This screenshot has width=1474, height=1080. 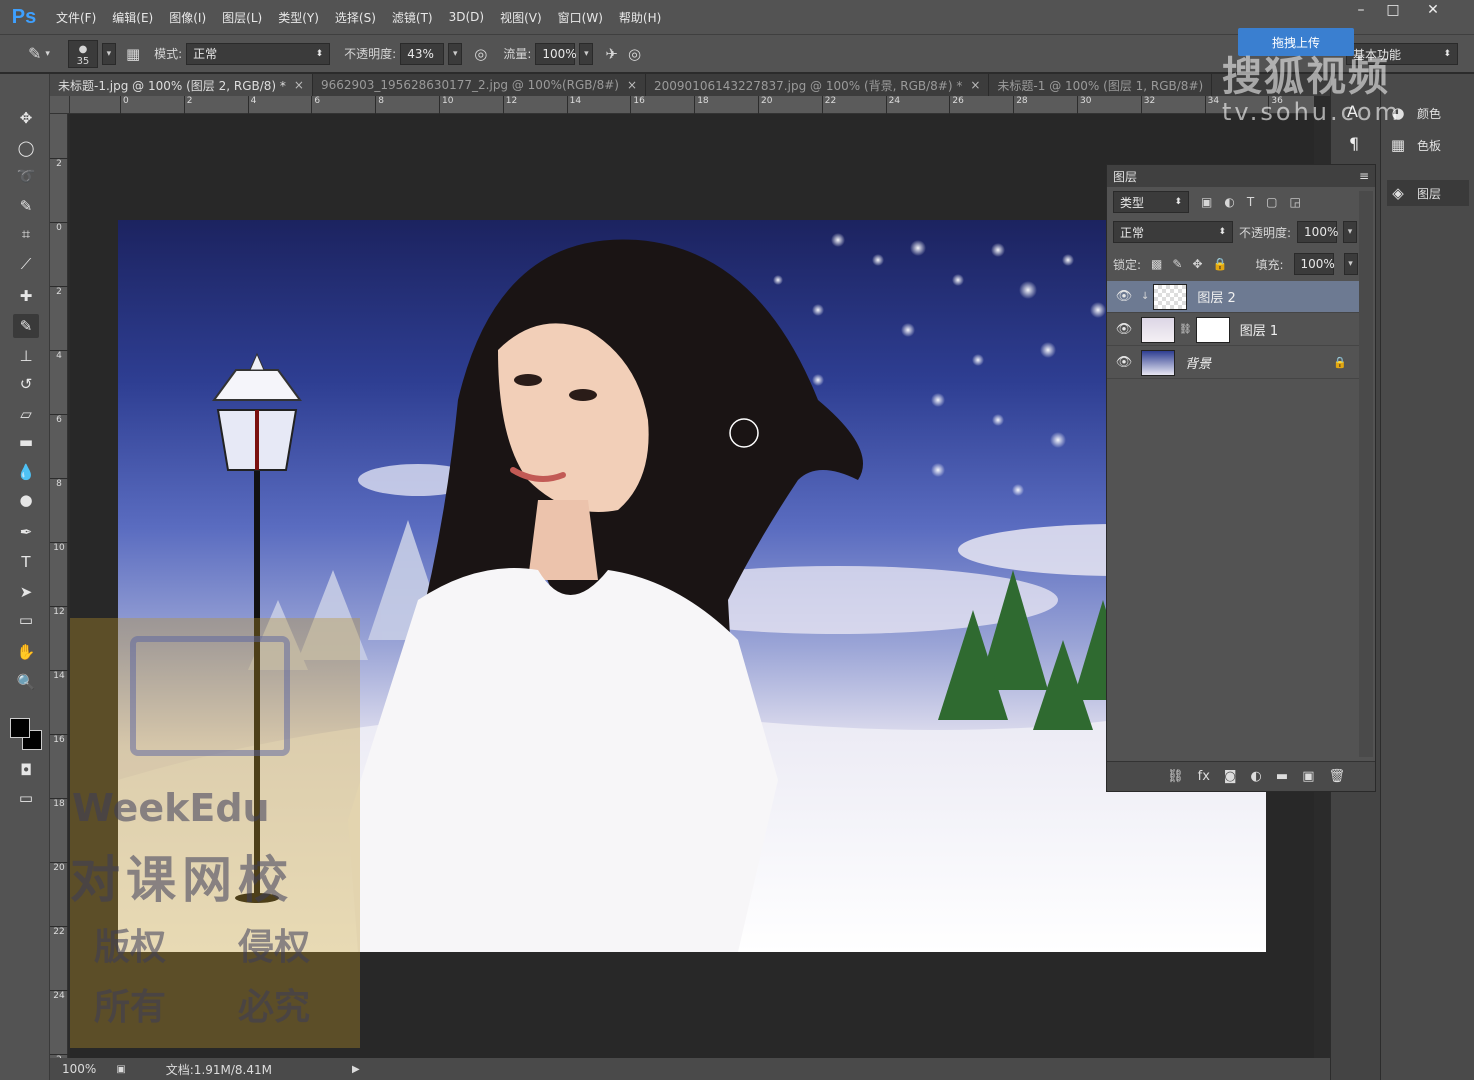 I want to click on type-tool: T, so click(x=26, y=562).